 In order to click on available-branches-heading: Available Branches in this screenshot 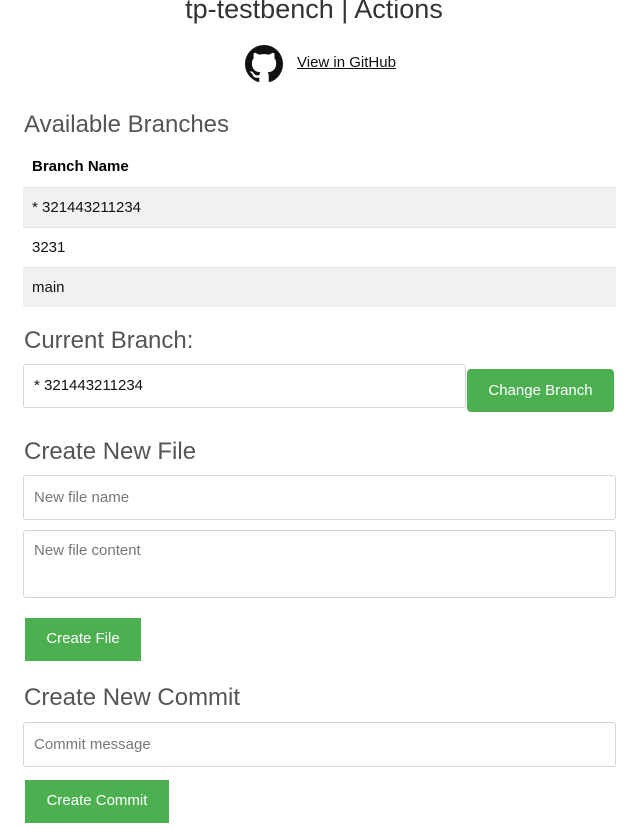, I will do `click(127, 124)`.